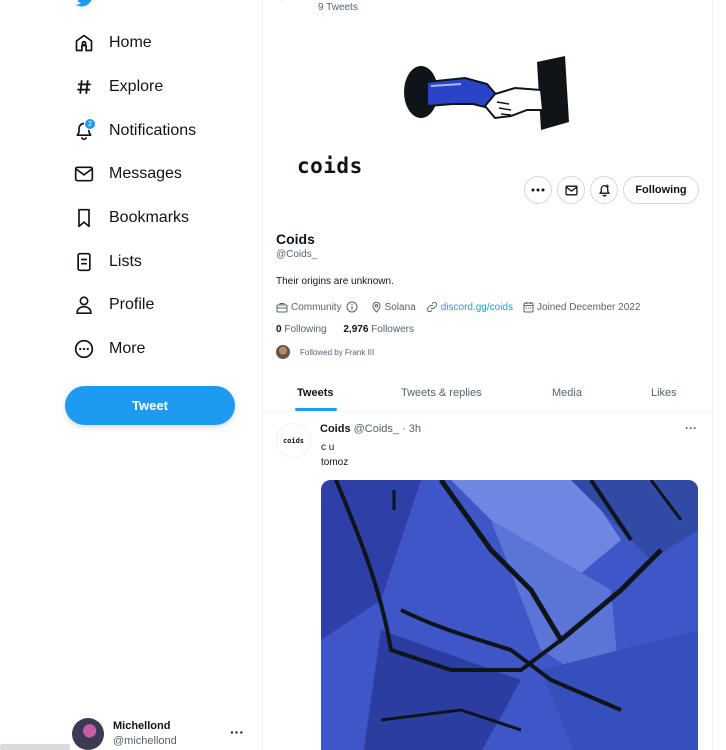  Describe the element at coordinates (567, 393) in the screenshot. I see `tab-media: Media` at that location.